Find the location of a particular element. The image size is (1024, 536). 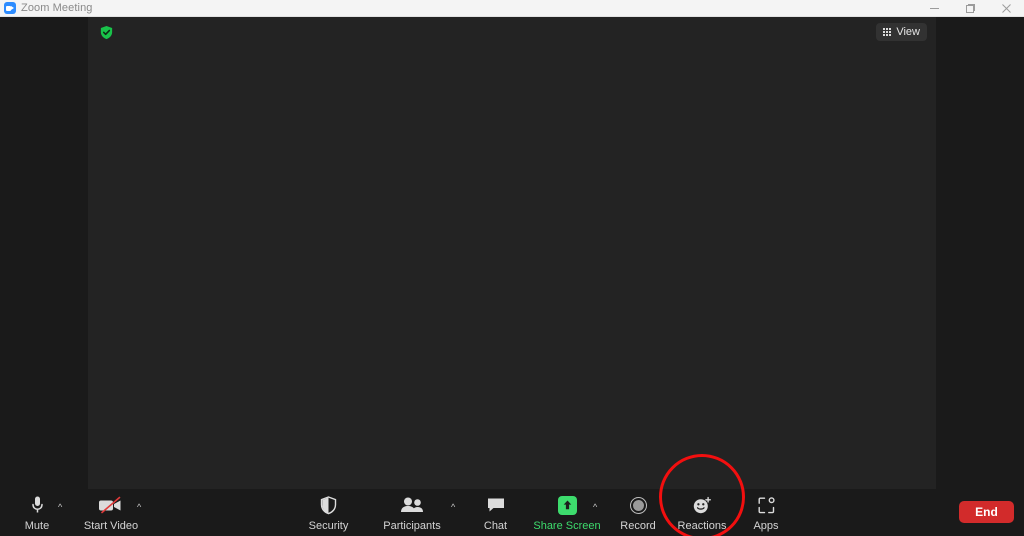

share-screen-options-caret: ^ is located at coordinates (595, 507).